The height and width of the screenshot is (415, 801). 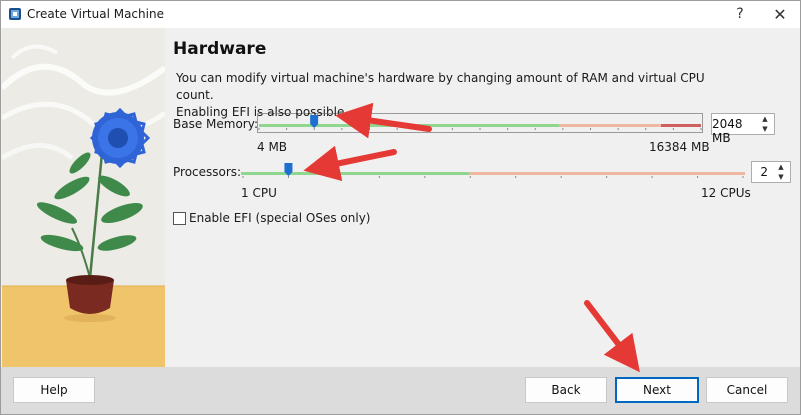 I want to click on back-button: Back, so click(x=566, y=390).